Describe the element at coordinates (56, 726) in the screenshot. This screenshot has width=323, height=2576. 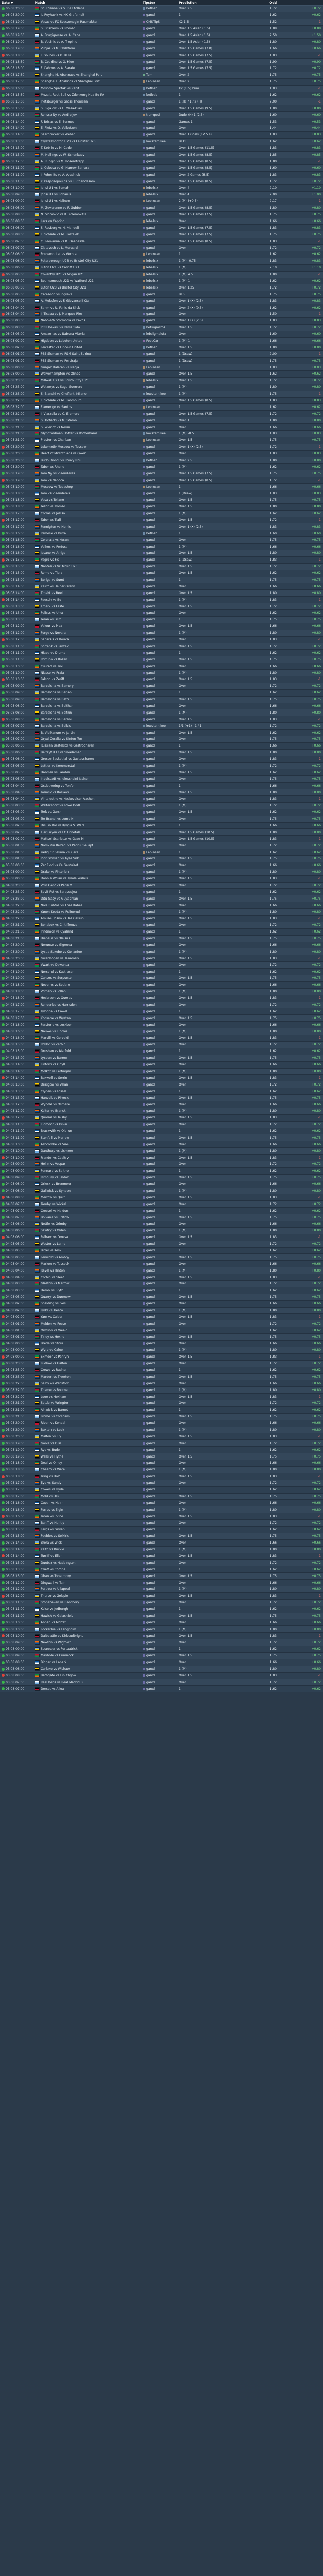
I see `row-match: Barcelona vs Belkis` at that location.